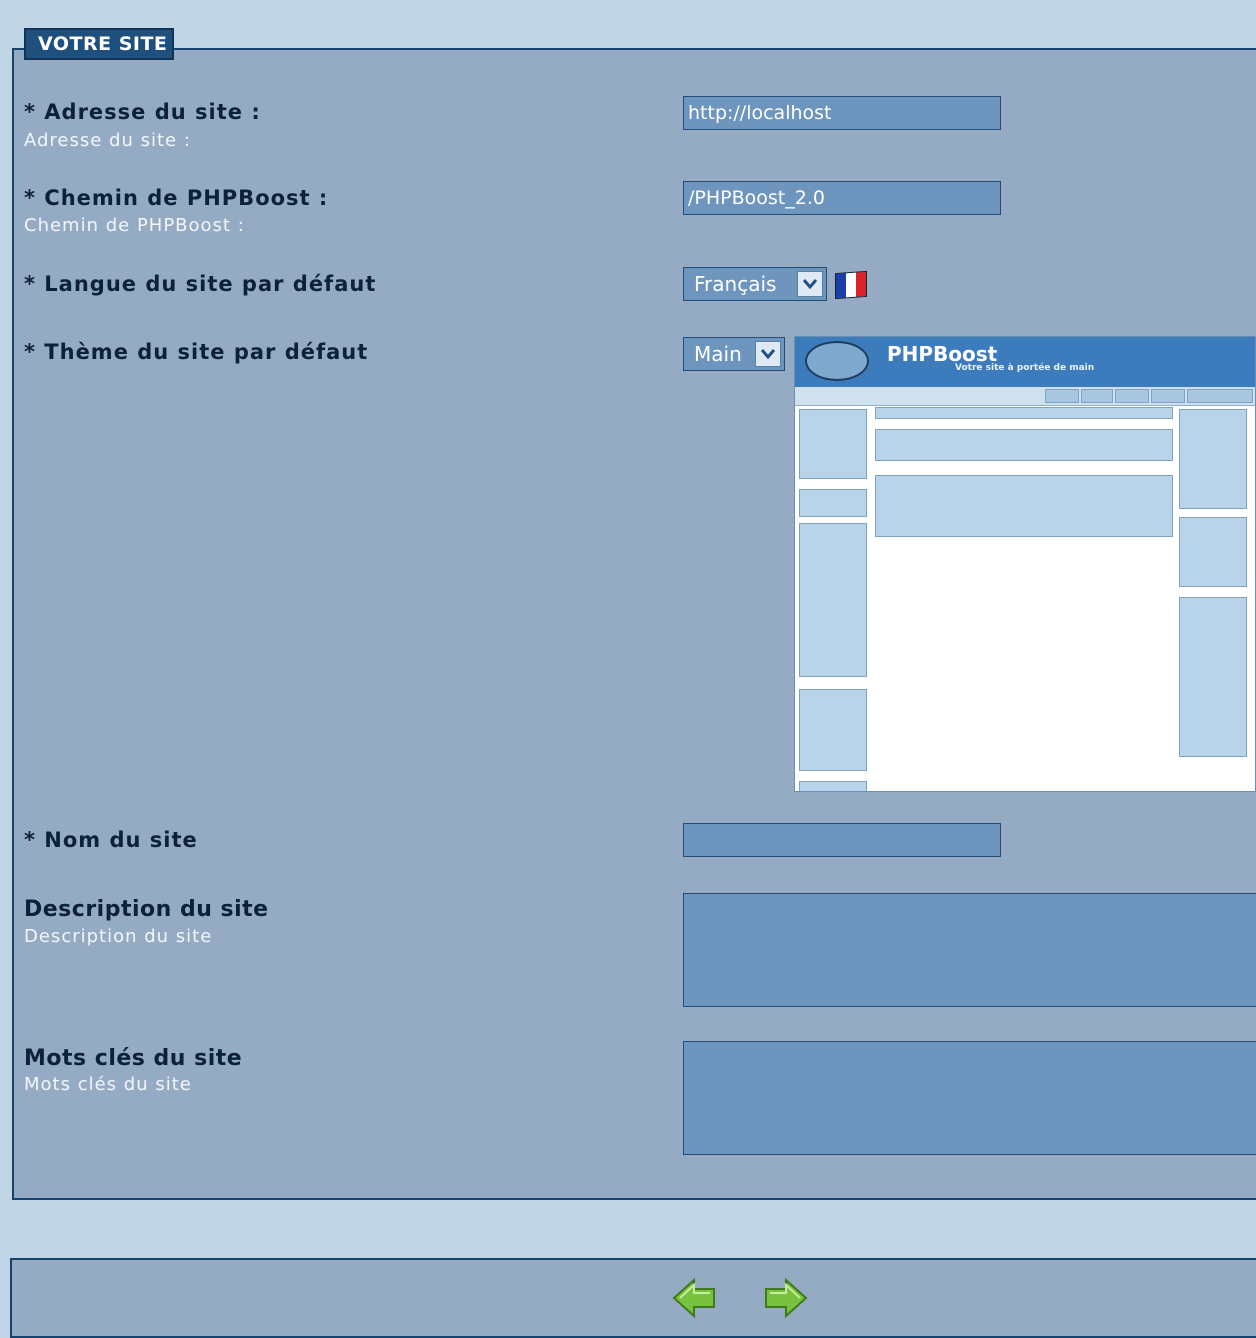 The image size is (1256, 1338). I want to click on phpboost-path-label: * Chemin de PHPBoost :, so click(176, 198).